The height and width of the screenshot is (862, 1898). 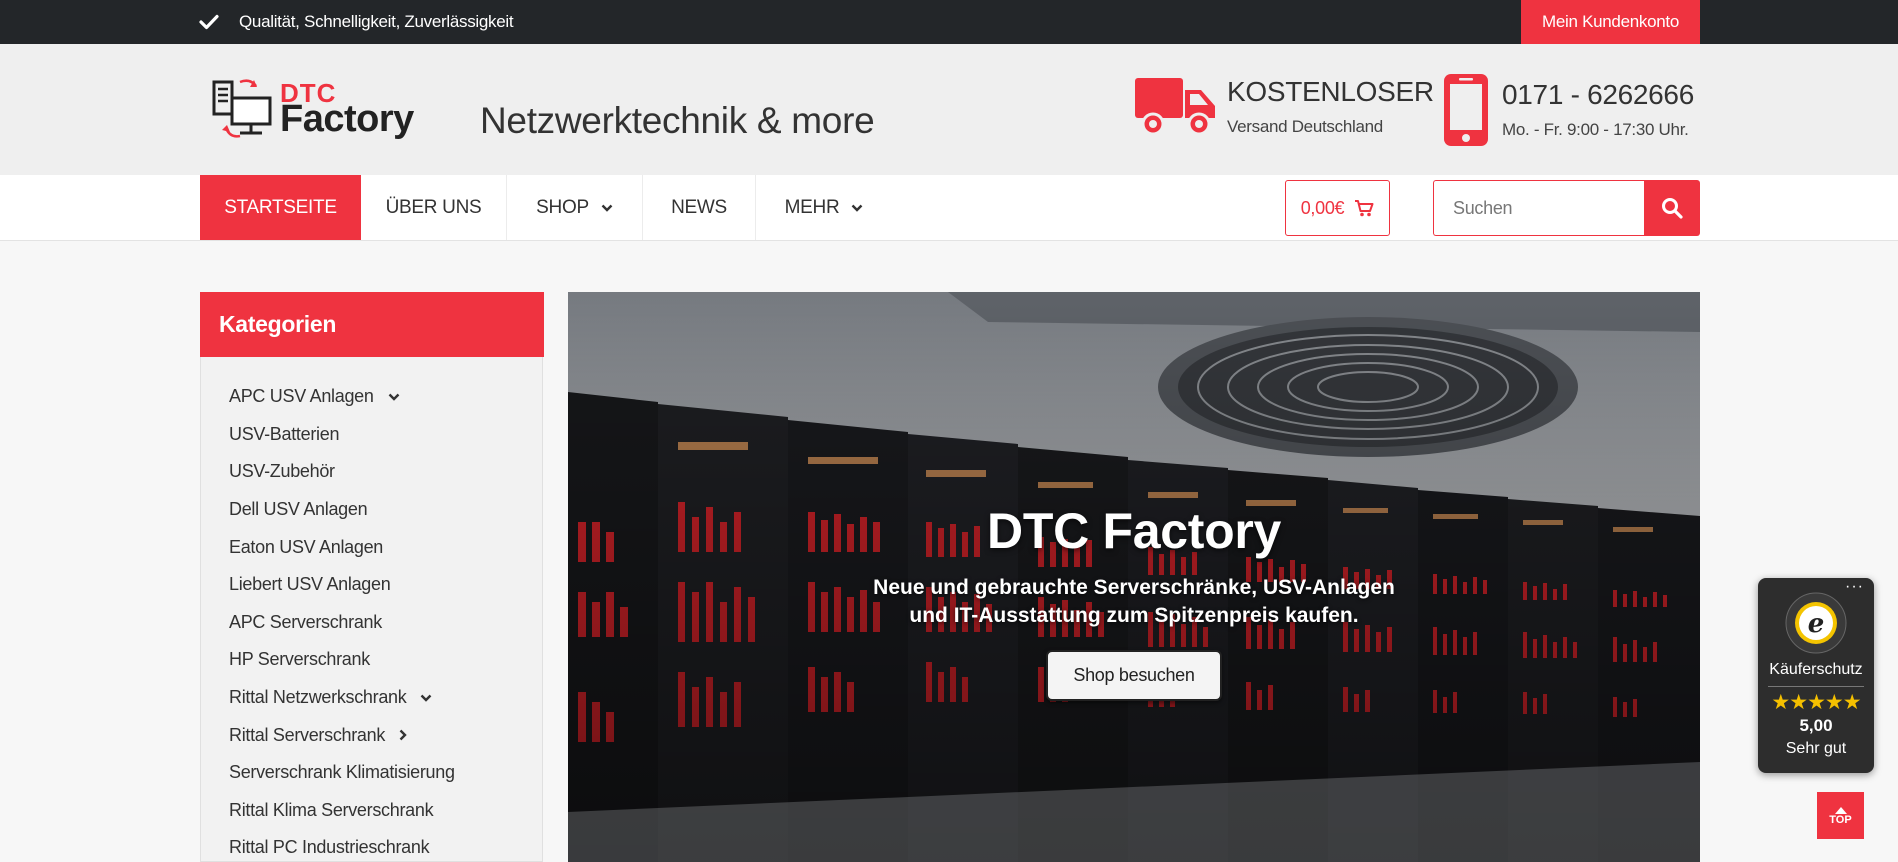 I want to click on nav-ueber-uns: ÜBER UNS, so click(x=434, y=207).